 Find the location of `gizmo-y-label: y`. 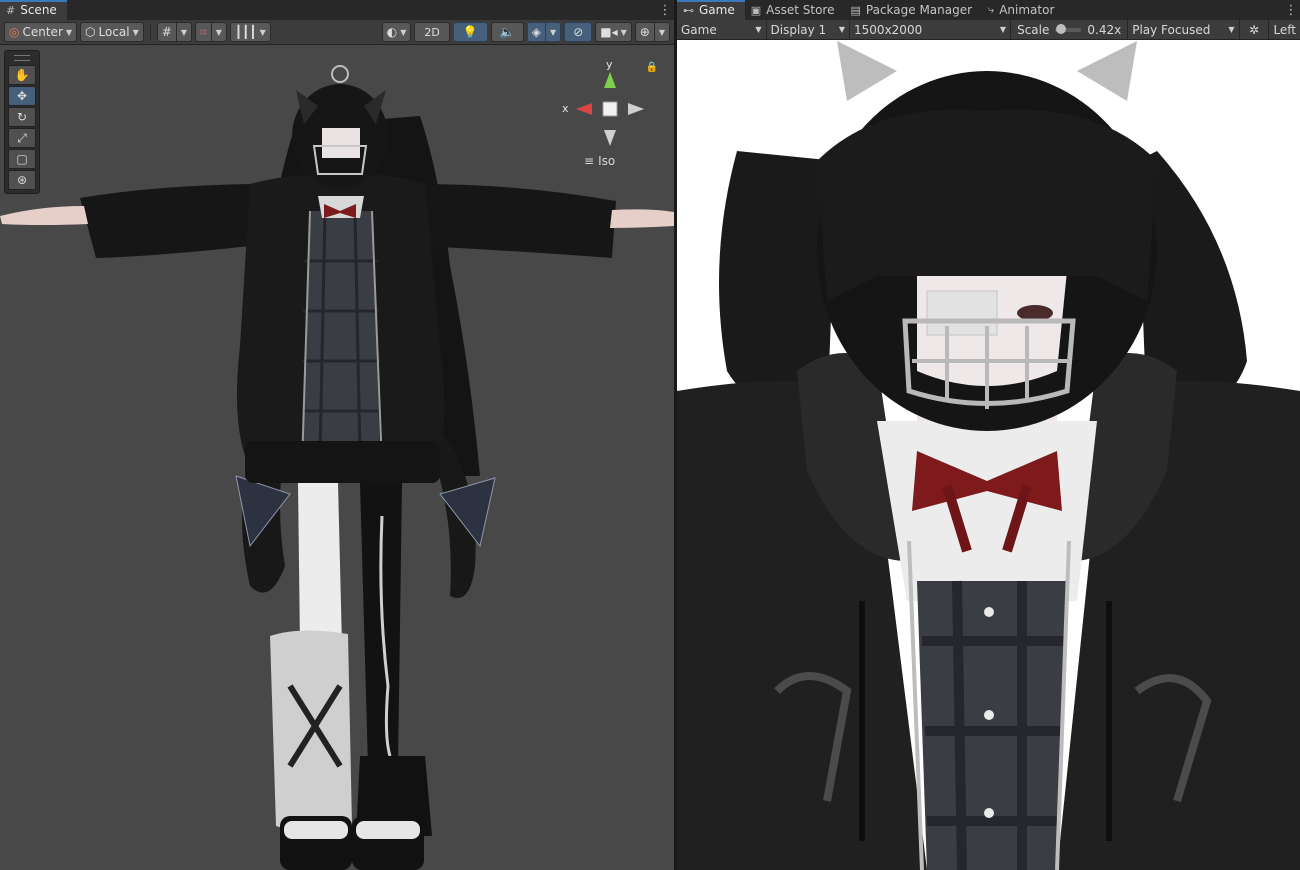

gizmo-y-label: y is located at coordinates (609, 64).